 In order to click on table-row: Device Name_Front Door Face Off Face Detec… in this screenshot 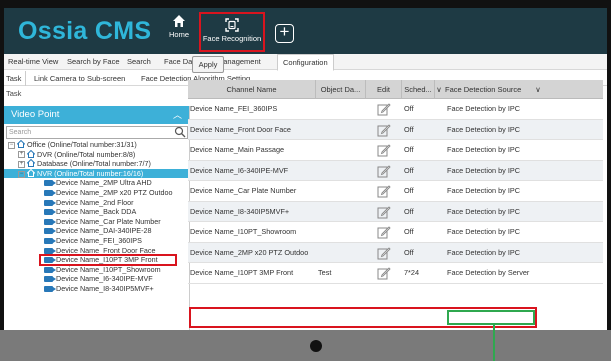, I will do `click(395, 129)`.